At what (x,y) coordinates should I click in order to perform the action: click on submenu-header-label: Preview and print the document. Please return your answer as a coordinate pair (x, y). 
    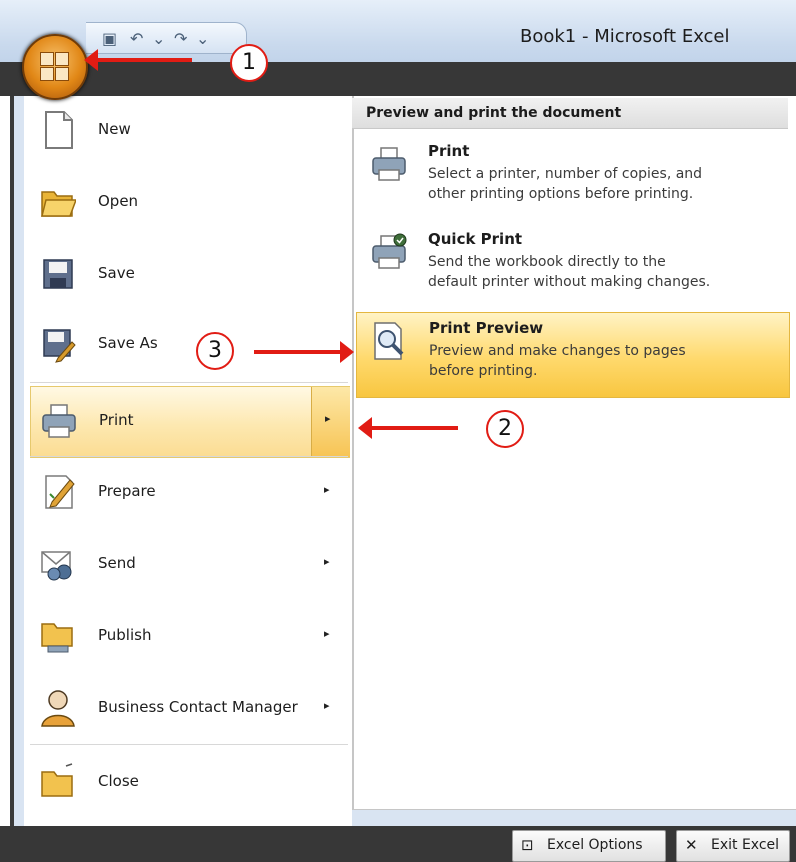
    Looking at the image, I should click on (494, 113).